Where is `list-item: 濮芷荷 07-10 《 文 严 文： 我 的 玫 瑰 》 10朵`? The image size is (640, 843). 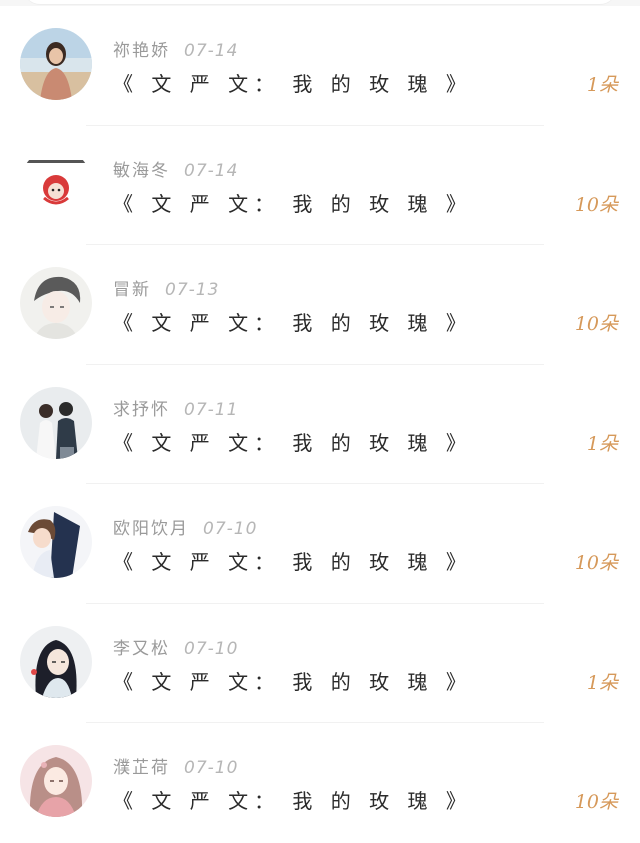 list-item: 濮芷荷 07-10 《 文 严 文： 我 的 玫 瑰 》 10朵 is located at coordinates (320, 783).